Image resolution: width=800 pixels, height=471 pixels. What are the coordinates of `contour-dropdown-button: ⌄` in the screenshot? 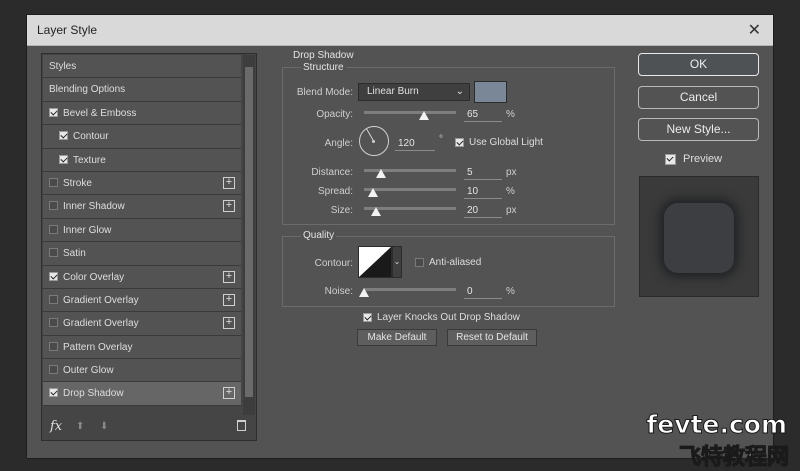 It's located at (397, 262).